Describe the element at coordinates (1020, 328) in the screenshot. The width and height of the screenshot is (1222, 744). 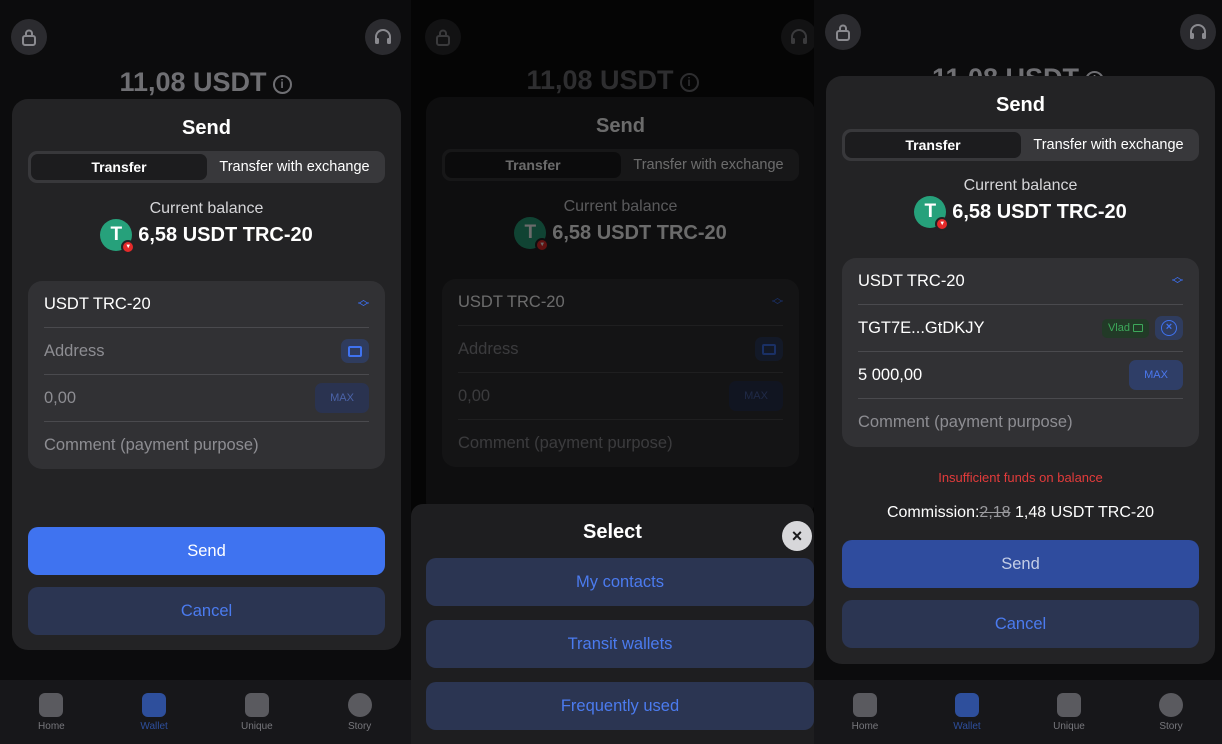
I see `address-field: TGT7E...GtDKJY Vlad ×` at that location.